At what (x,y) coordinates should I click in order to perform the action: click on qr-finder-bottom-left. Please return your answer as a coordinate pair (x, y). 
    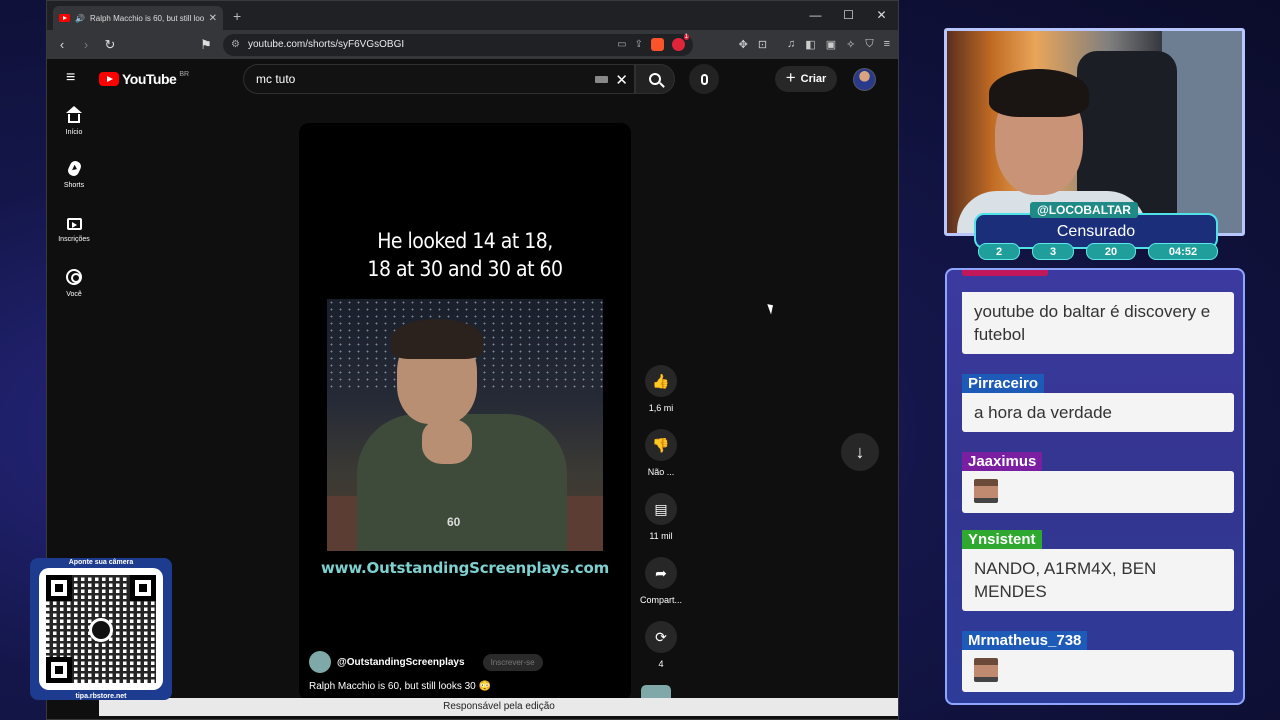
    Looking at the image, I should click on (59, 670).